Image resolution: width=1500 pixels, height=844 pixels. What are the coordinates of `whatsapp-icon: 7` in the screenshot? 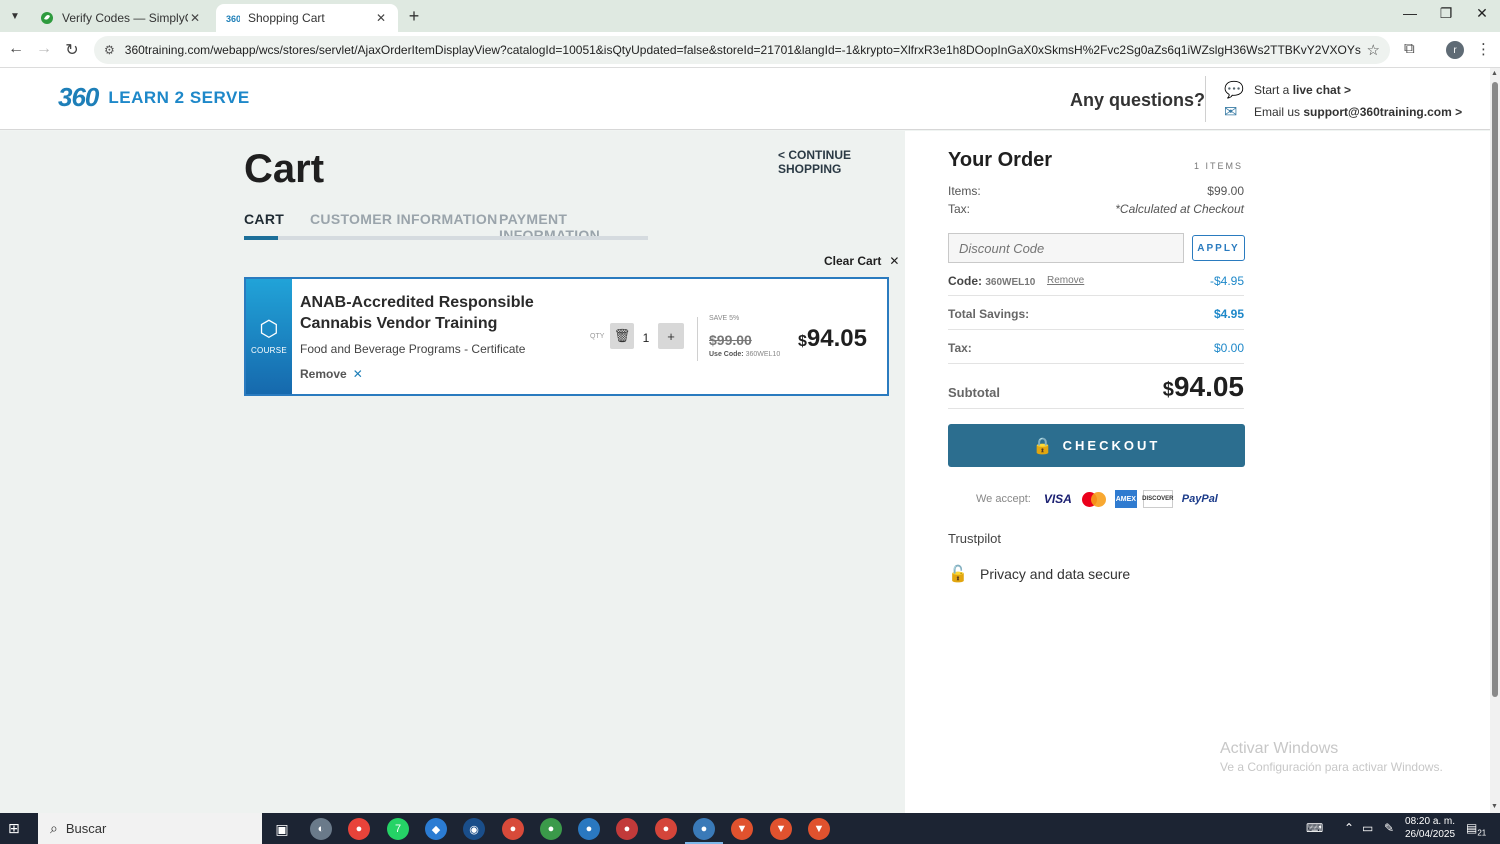 It's located at (398, 829).